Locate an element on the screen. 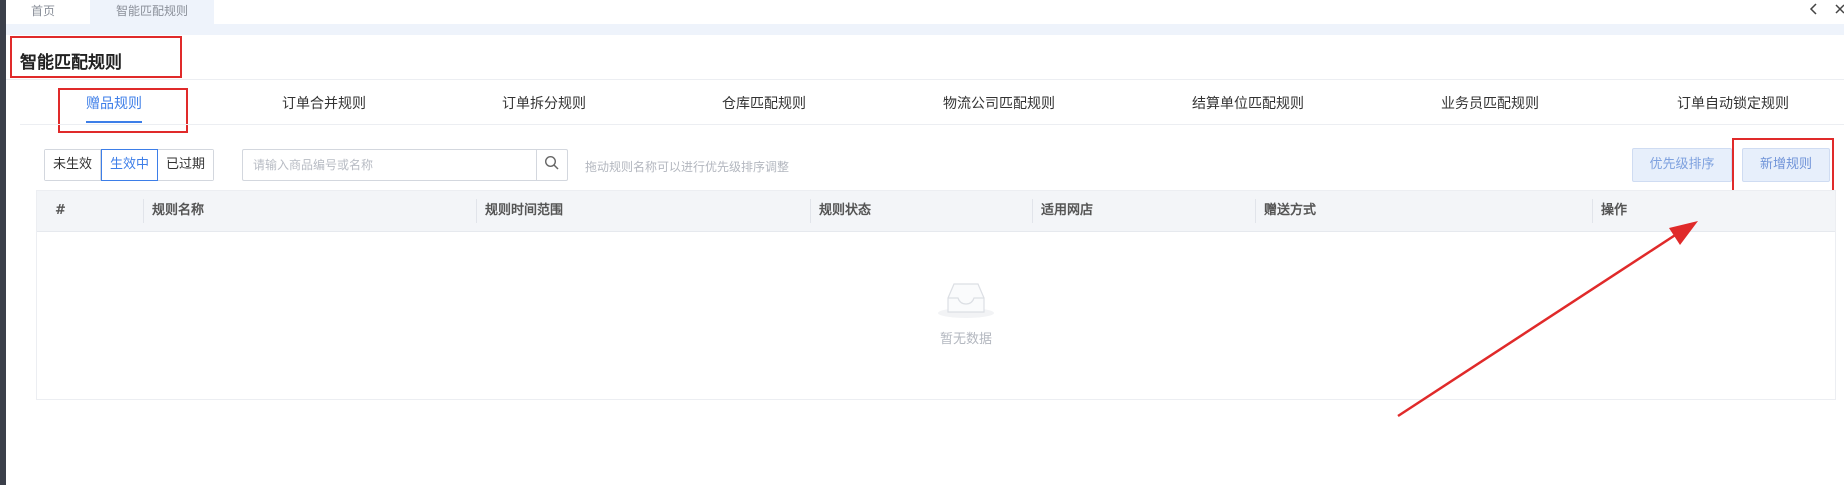 The image size is (1844, 485). status-option-expired: 已过期 is located at coordinates (186, 165).